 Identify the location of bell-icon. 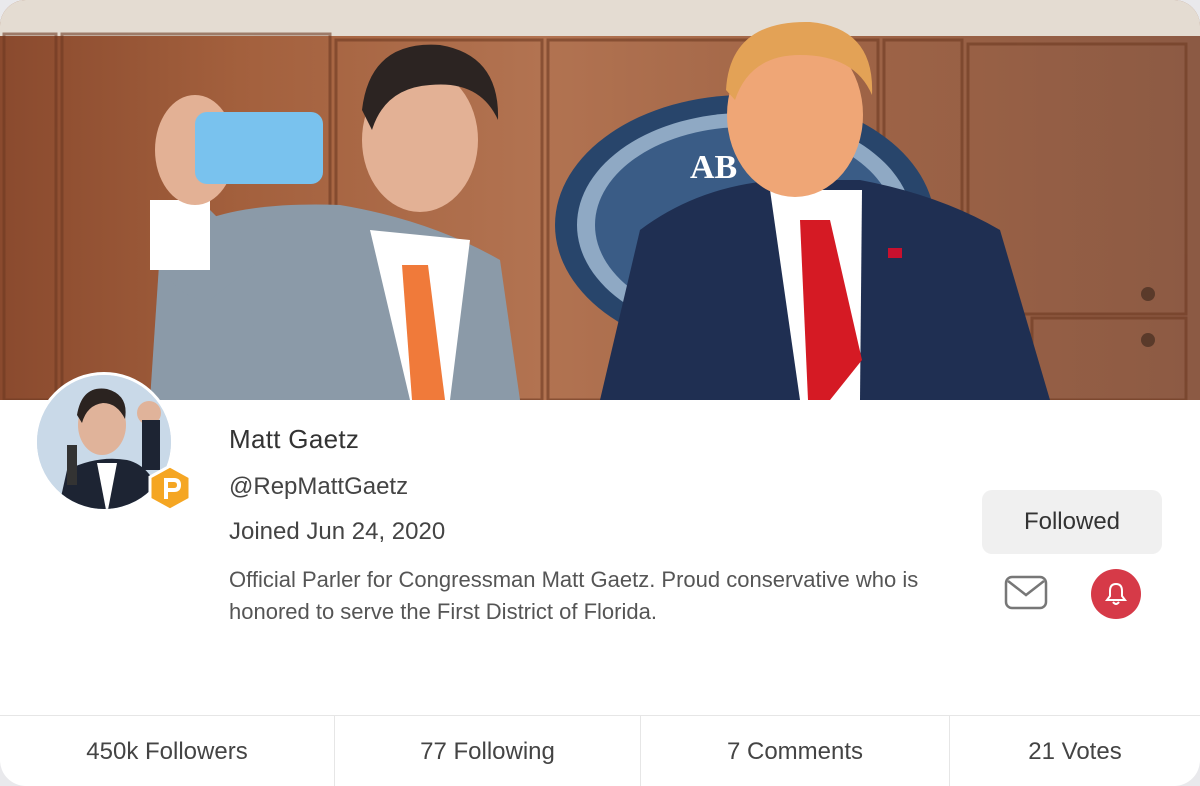
(1116, 593).